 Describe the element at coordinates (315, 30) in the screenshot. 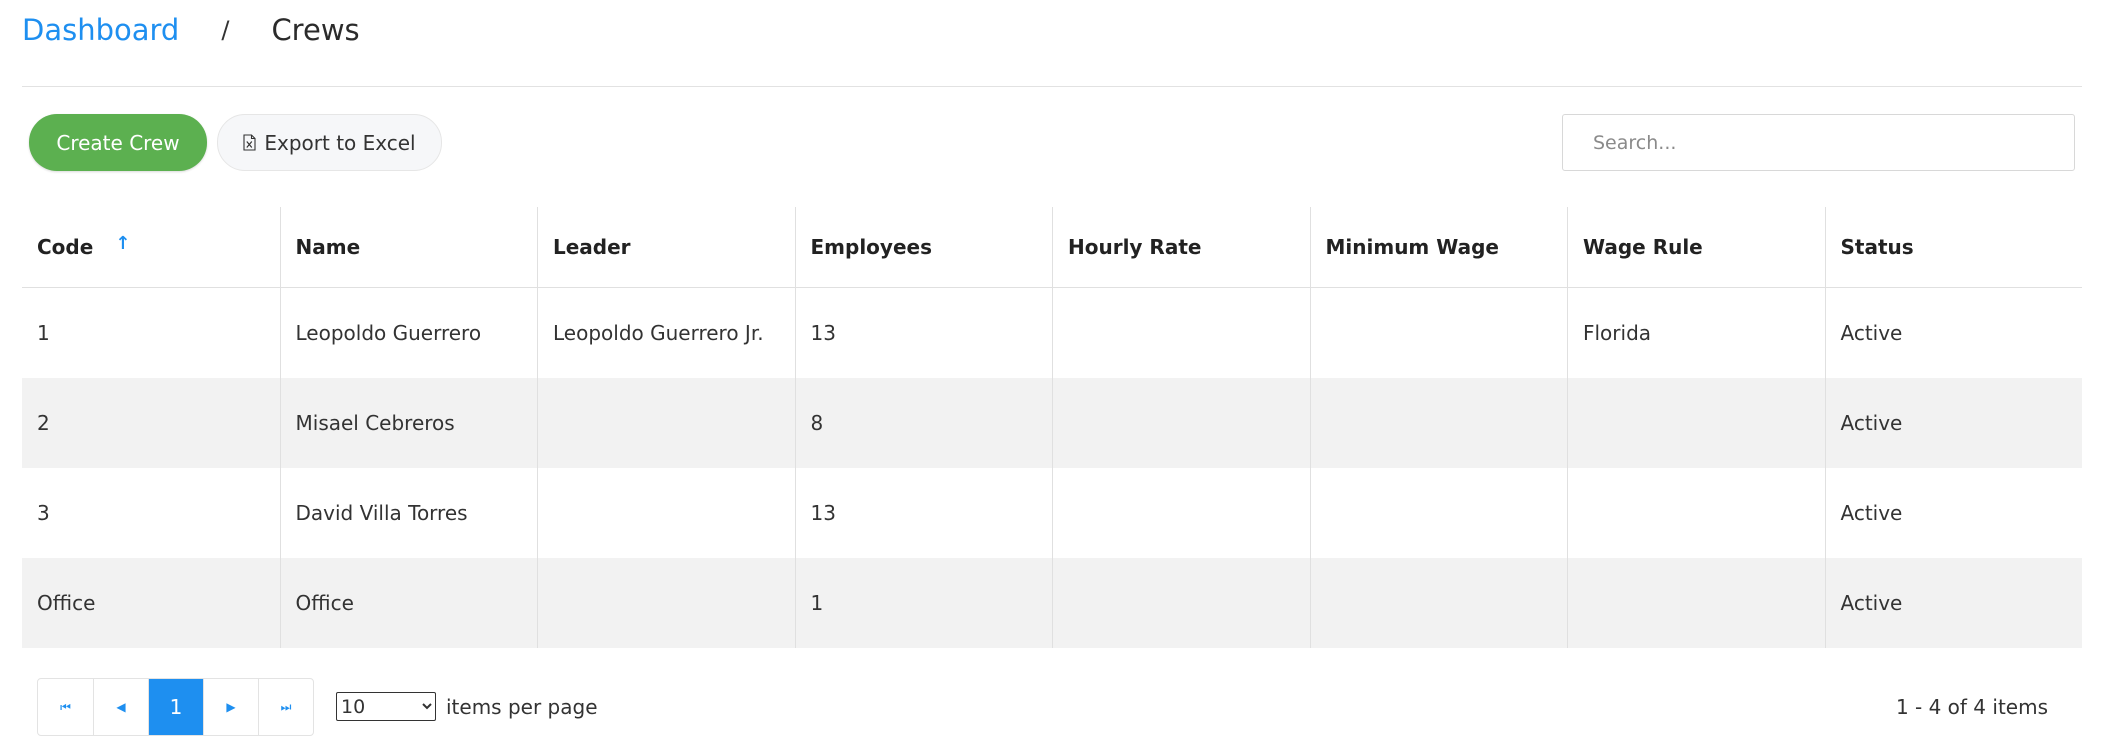

I see `page-title: Crews` at that location.